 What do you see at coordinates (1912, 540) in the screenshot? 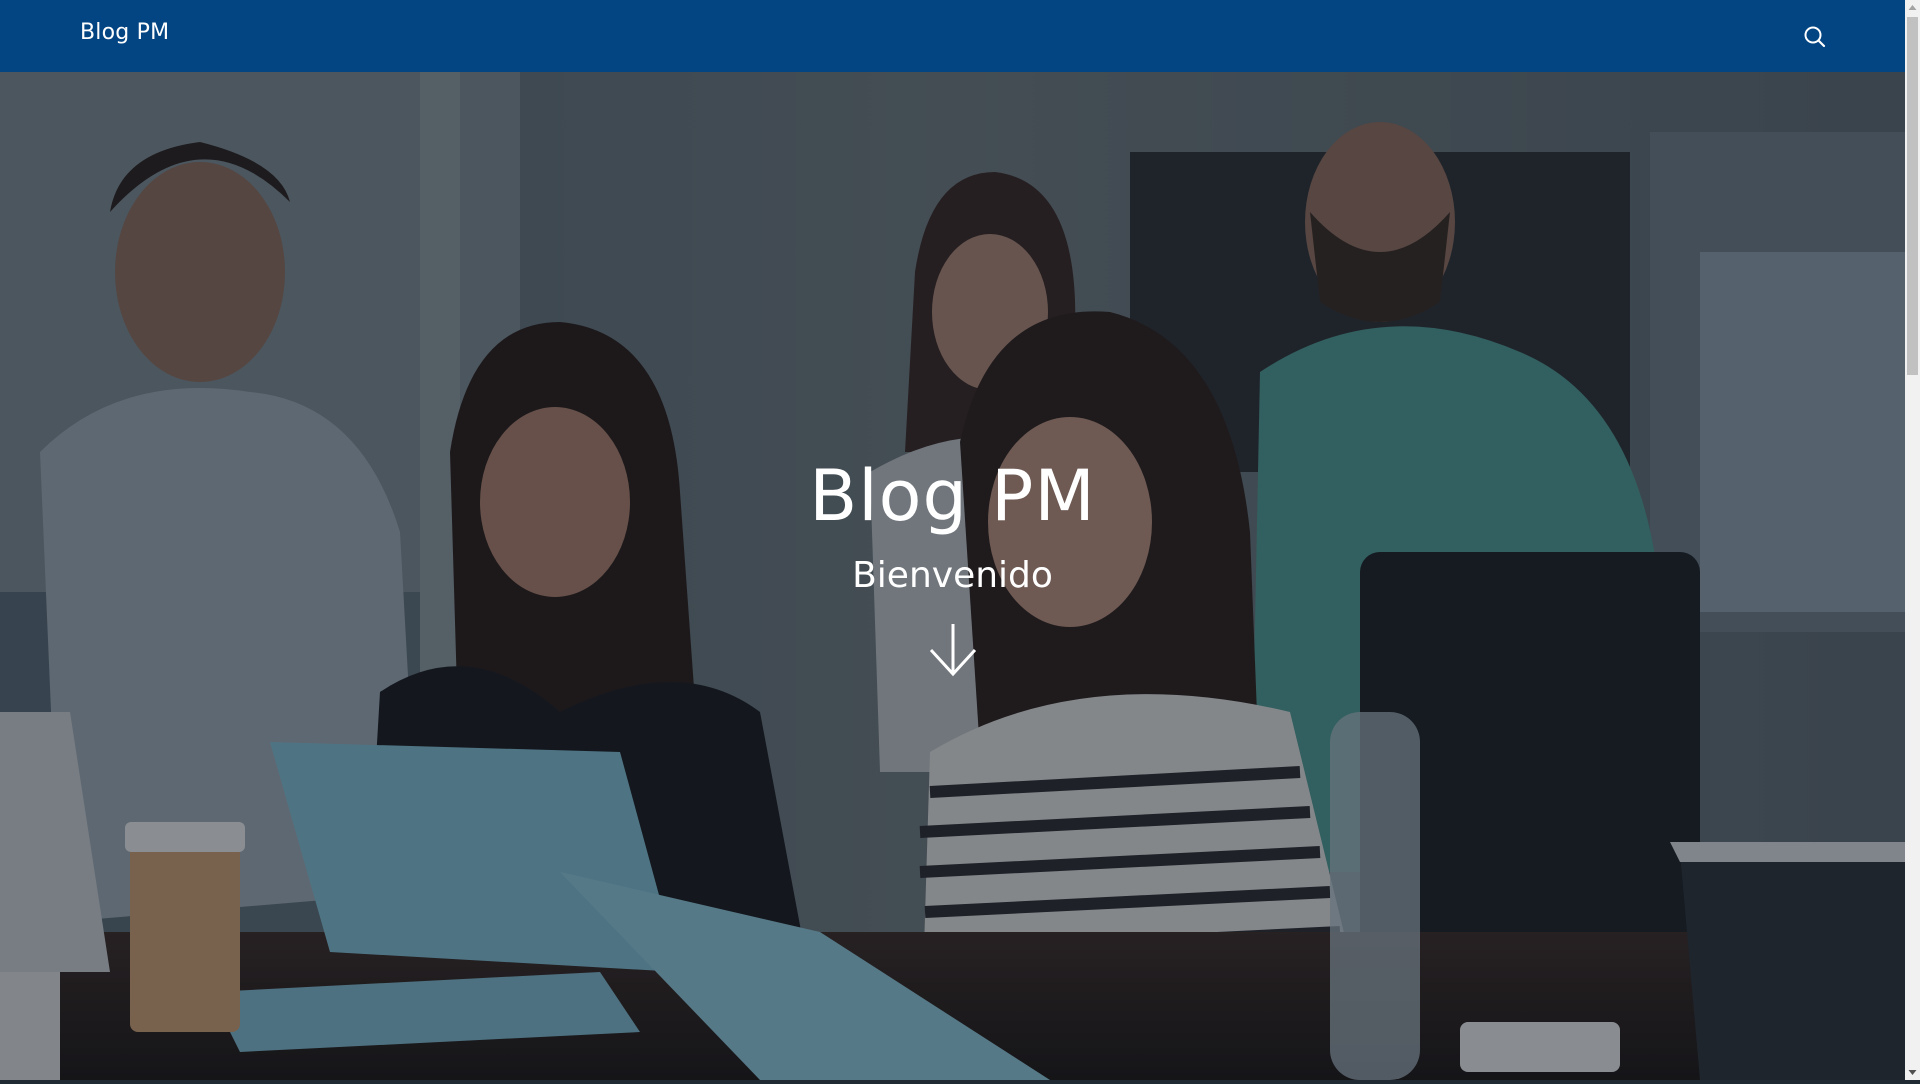
I see `vertical-scrollbar` at bounding box center [1912, 540].